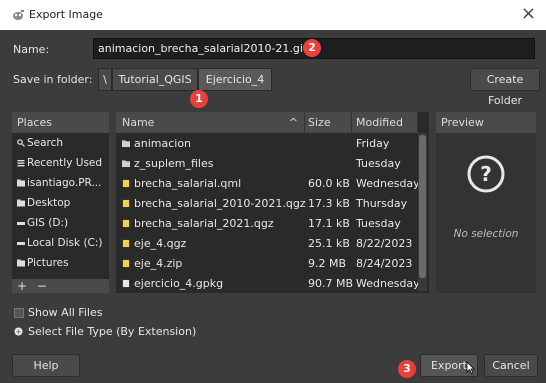 The height and width of the screenshot is (383, 546). Describe the element at coordinates (60, 223) in the screenshot. I see `place-gis-drive: GIS (D:)` at that location.